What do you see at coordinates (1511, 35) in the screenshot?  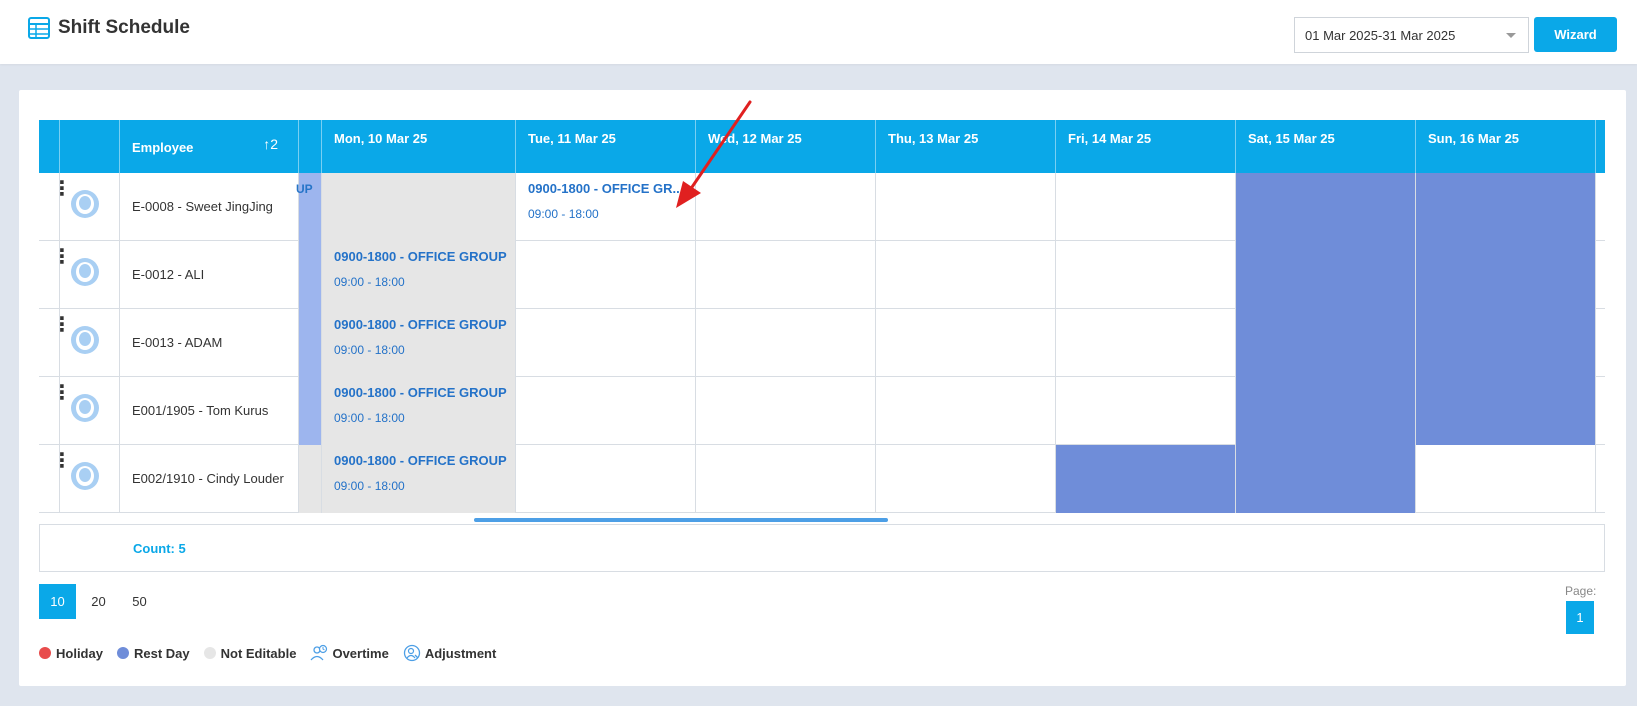 I see `chevron-down-icon` at bounding box center [1511, 35].